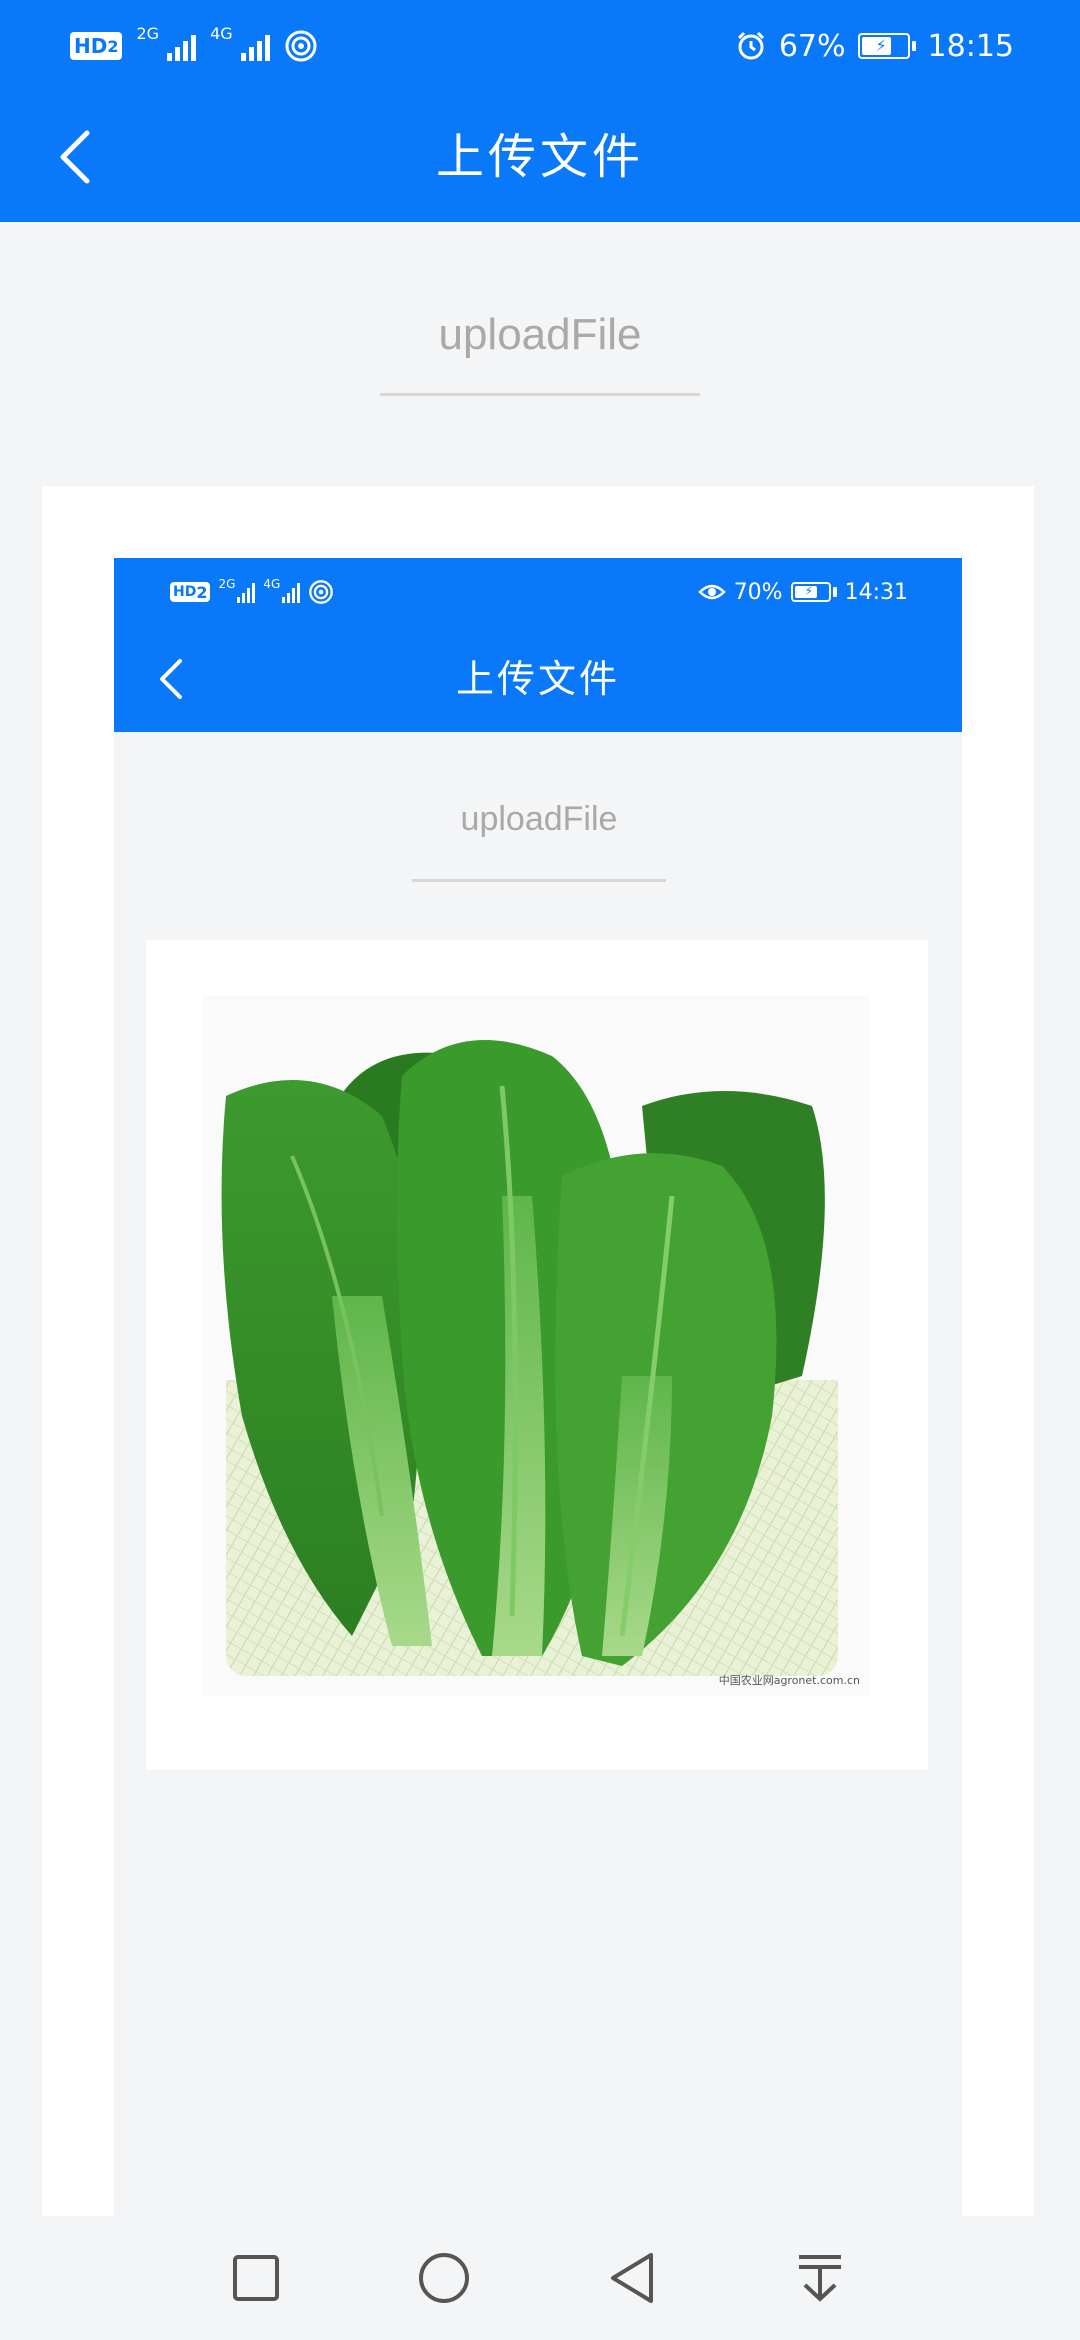  I want to click on clock: 18:15, so click(970, 46).